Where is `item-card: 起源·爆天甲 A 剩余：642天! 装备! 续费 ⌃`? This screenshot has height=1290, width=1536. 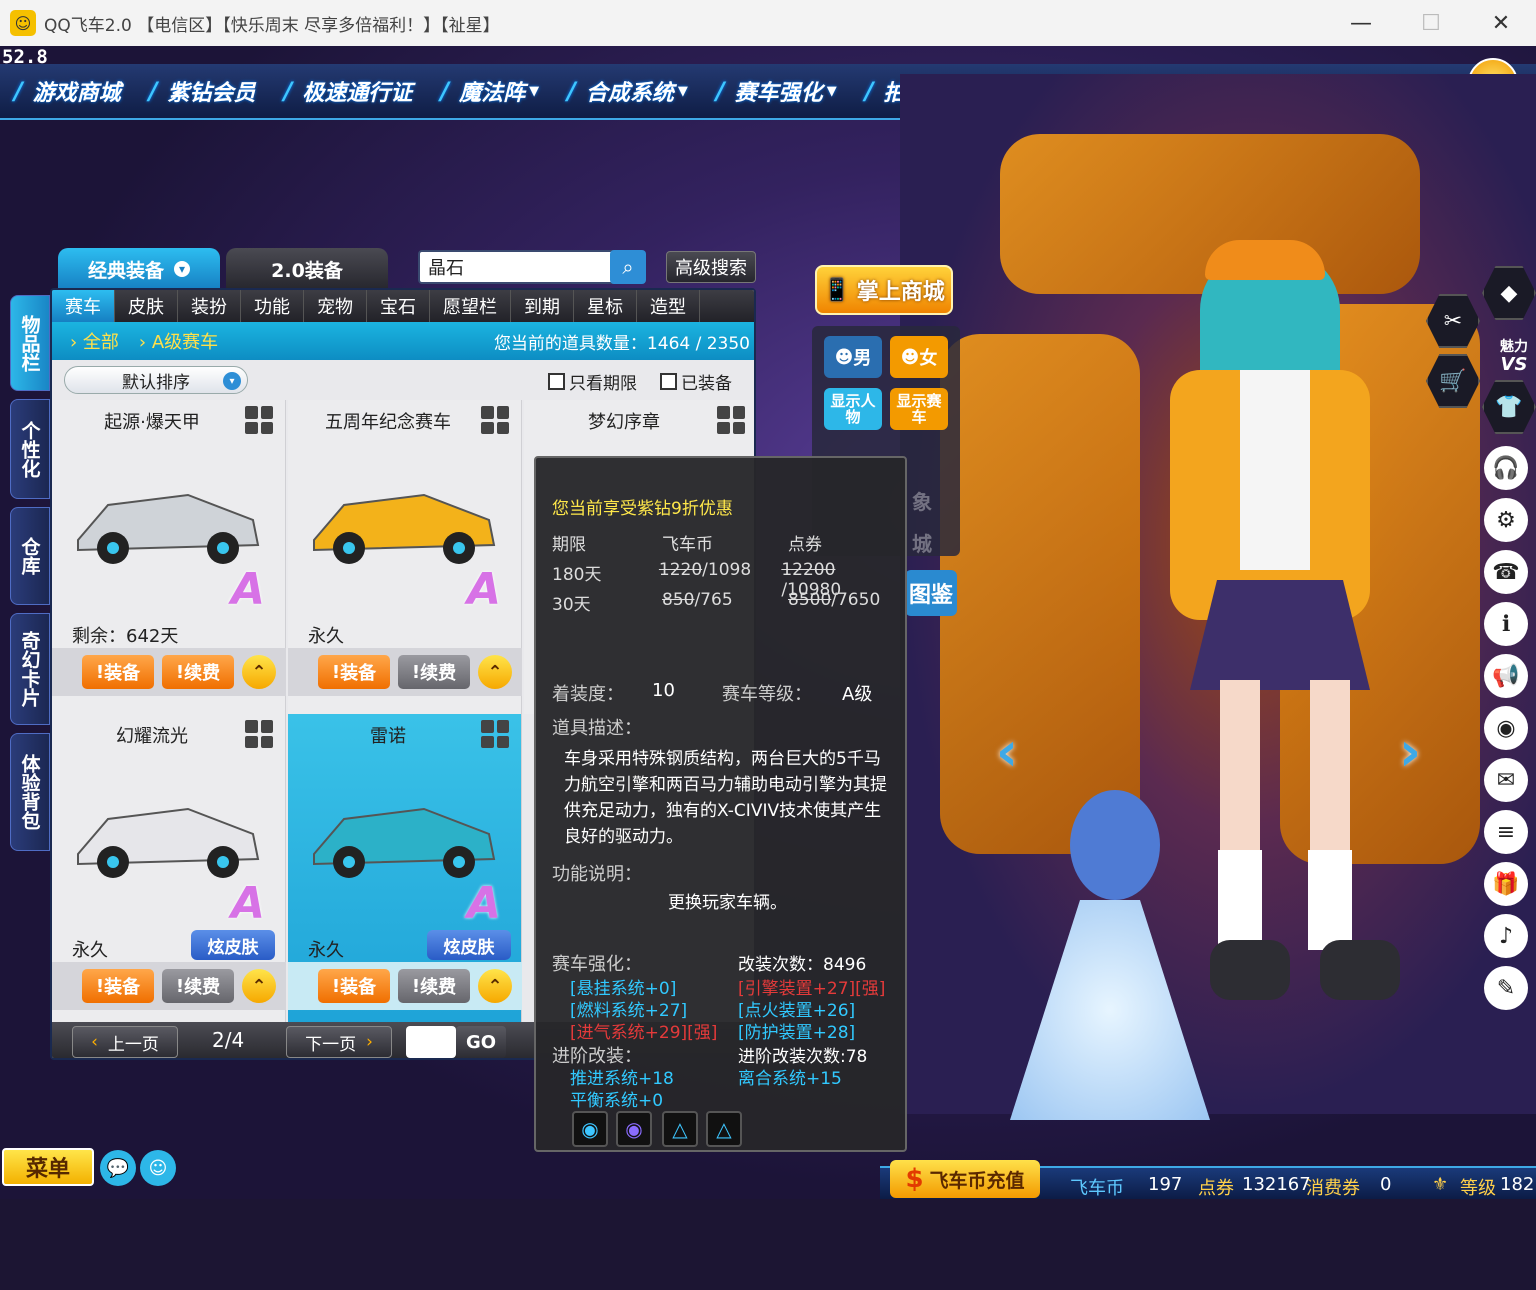 item-card: 起源·爆天甲 A 剩余：642天! 装备! 续费 ⌃ is located at coordinates (169, 557).